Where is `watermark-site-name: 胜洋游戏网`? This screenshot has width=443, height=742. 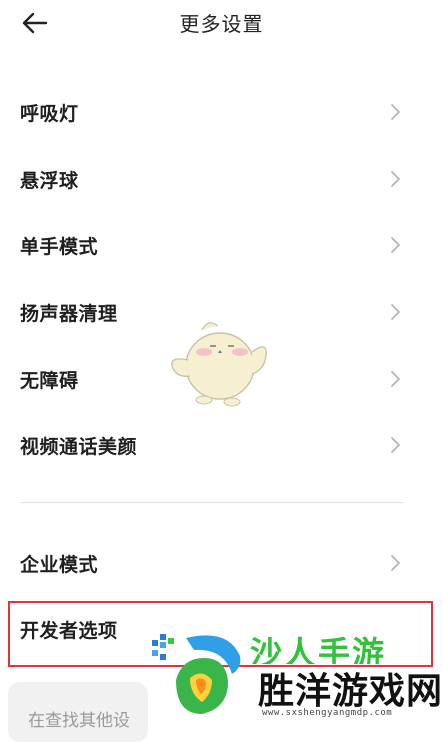 watermark-site-name: 胜洋游戏网 is located at coordinates (350, 691).